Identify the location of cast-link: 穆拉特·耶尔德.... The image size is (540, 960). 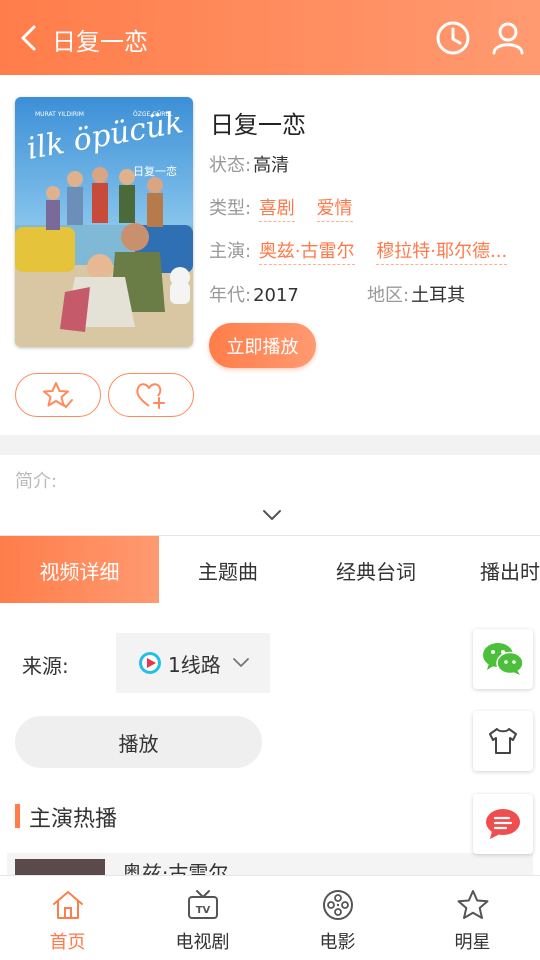
(442, 253).